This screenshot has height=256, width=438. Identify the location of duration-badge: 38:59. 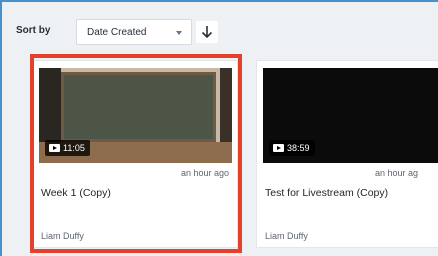
(292, 148).